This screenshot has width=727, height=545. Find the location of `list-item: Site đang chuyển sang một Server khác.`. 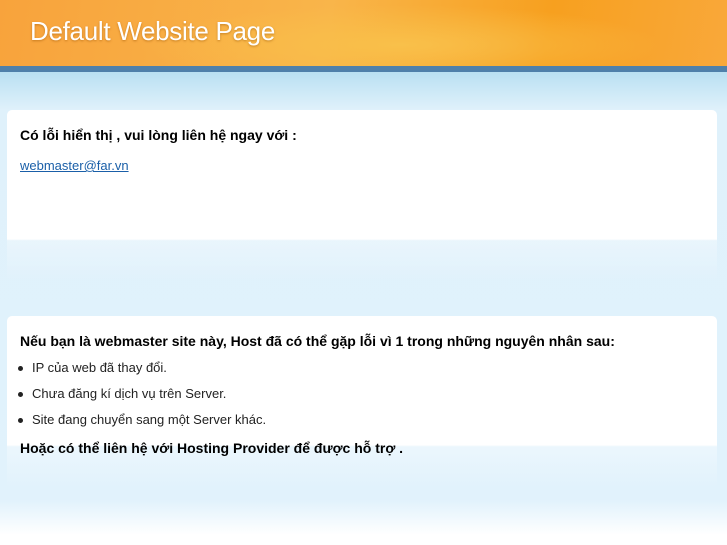

list-item: Site đang chuyển sang một Server khác. is located at coordinates (136, 425).